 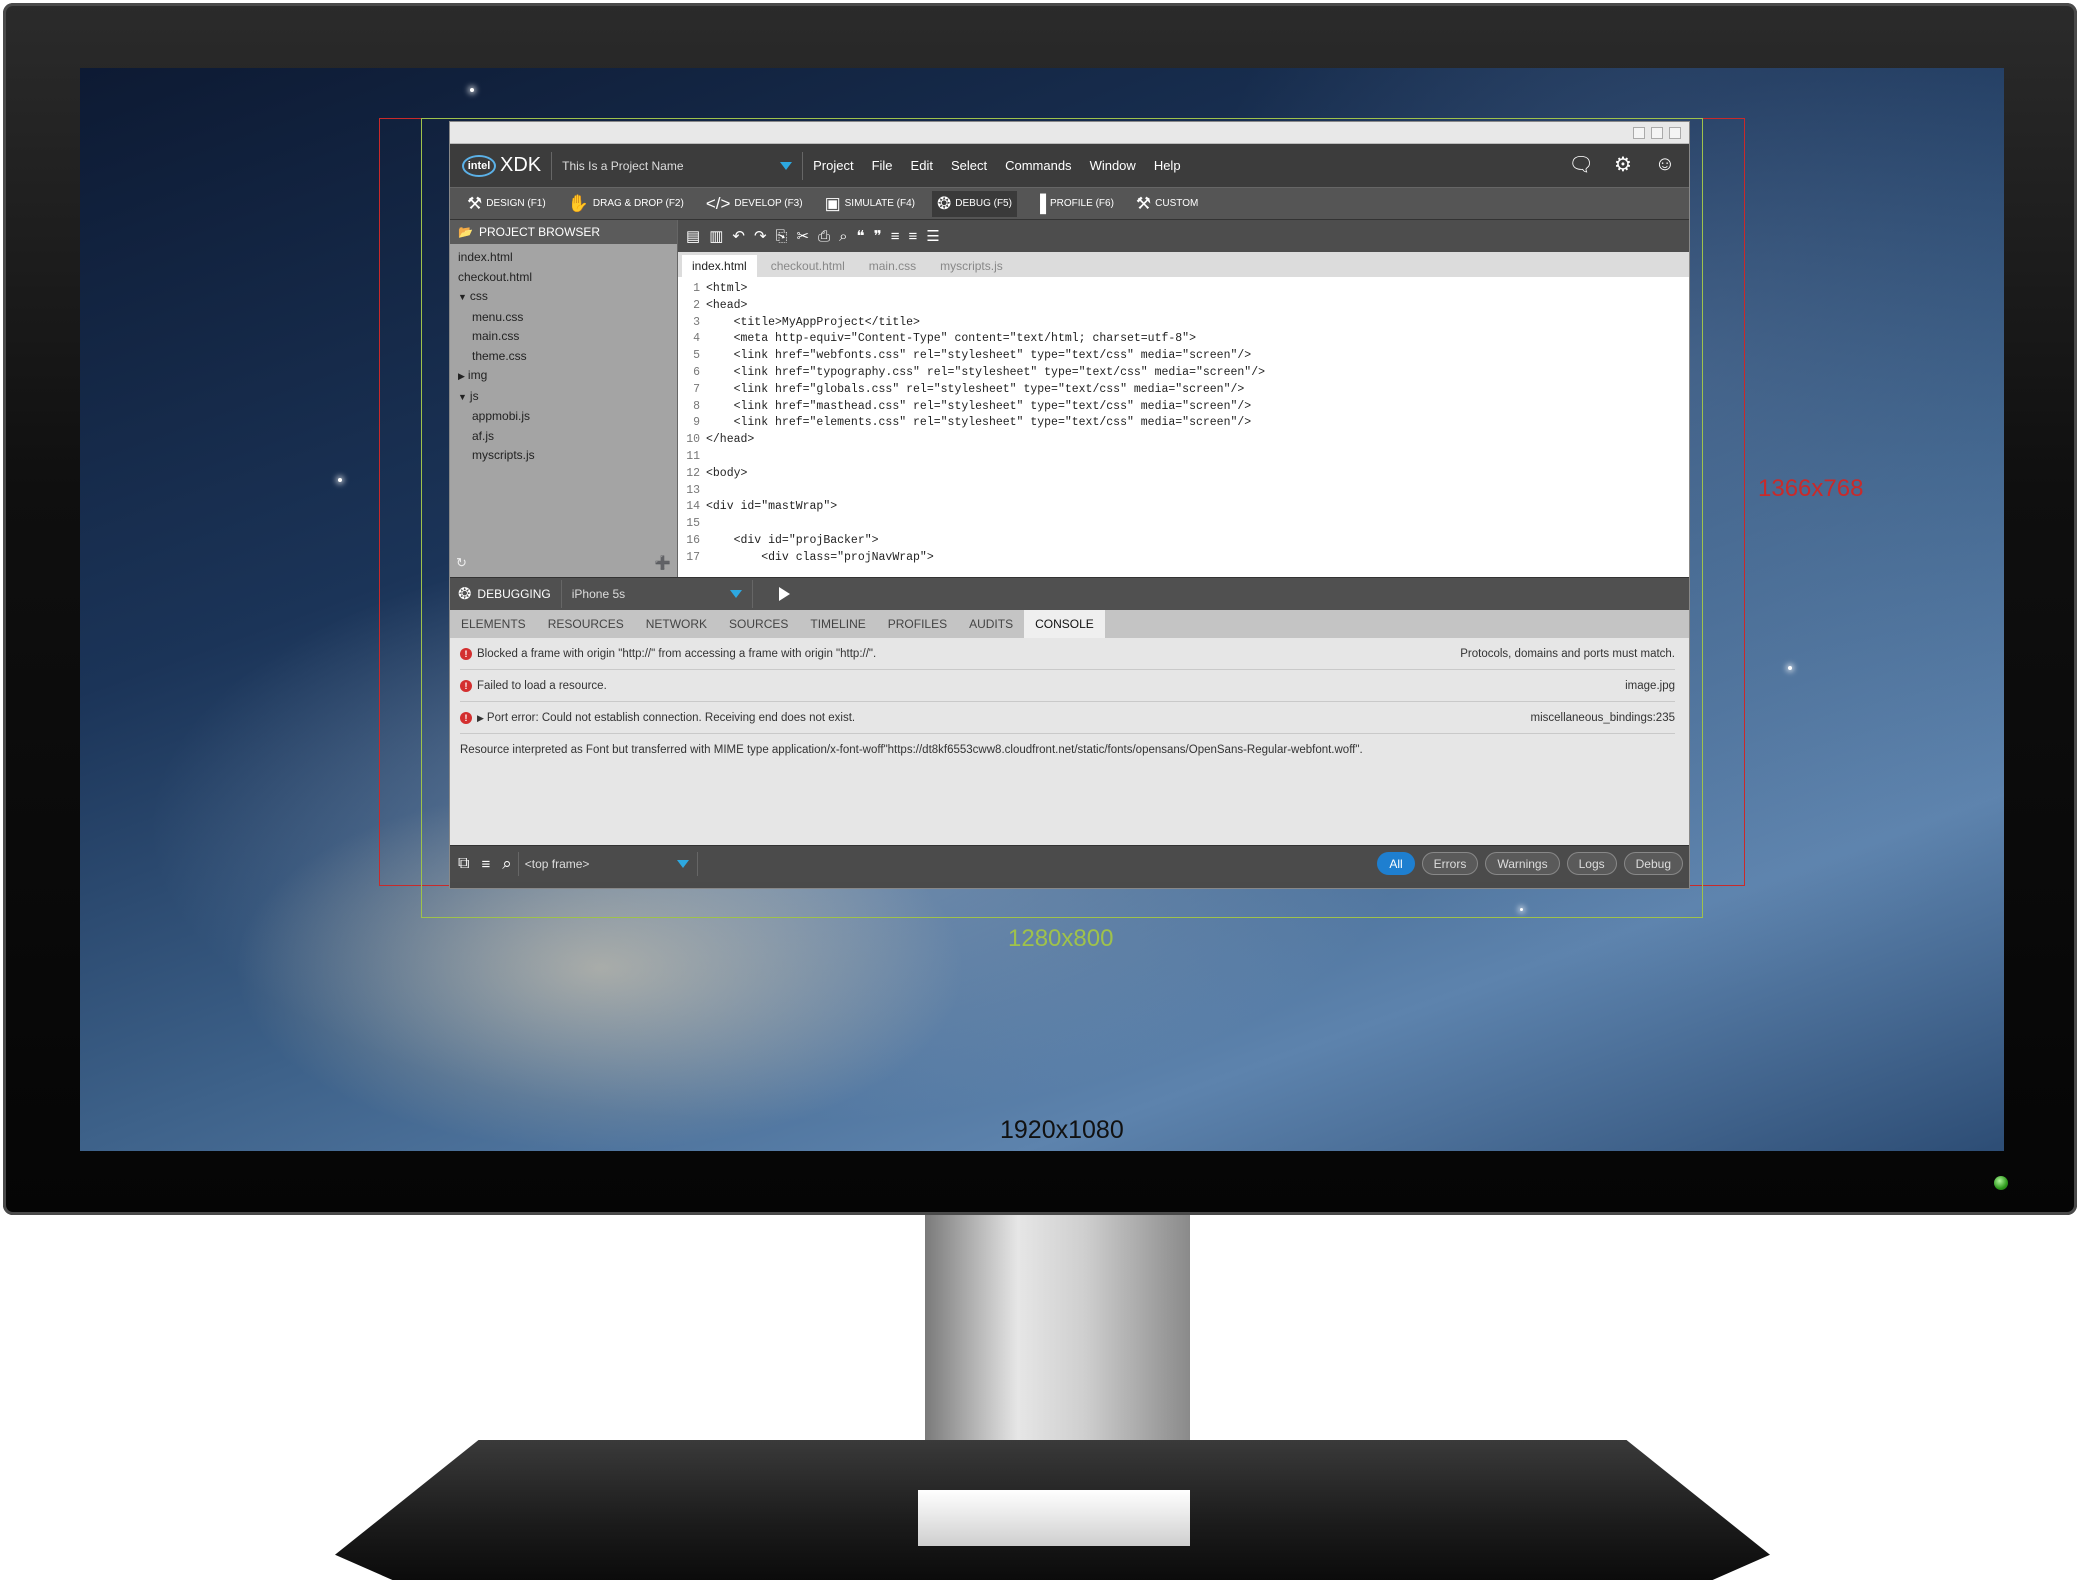 What do you see at coordinates (501, 165) in the screenshot?
I see `xdk-logo: intel XDK` at bounding box center [501, 165].